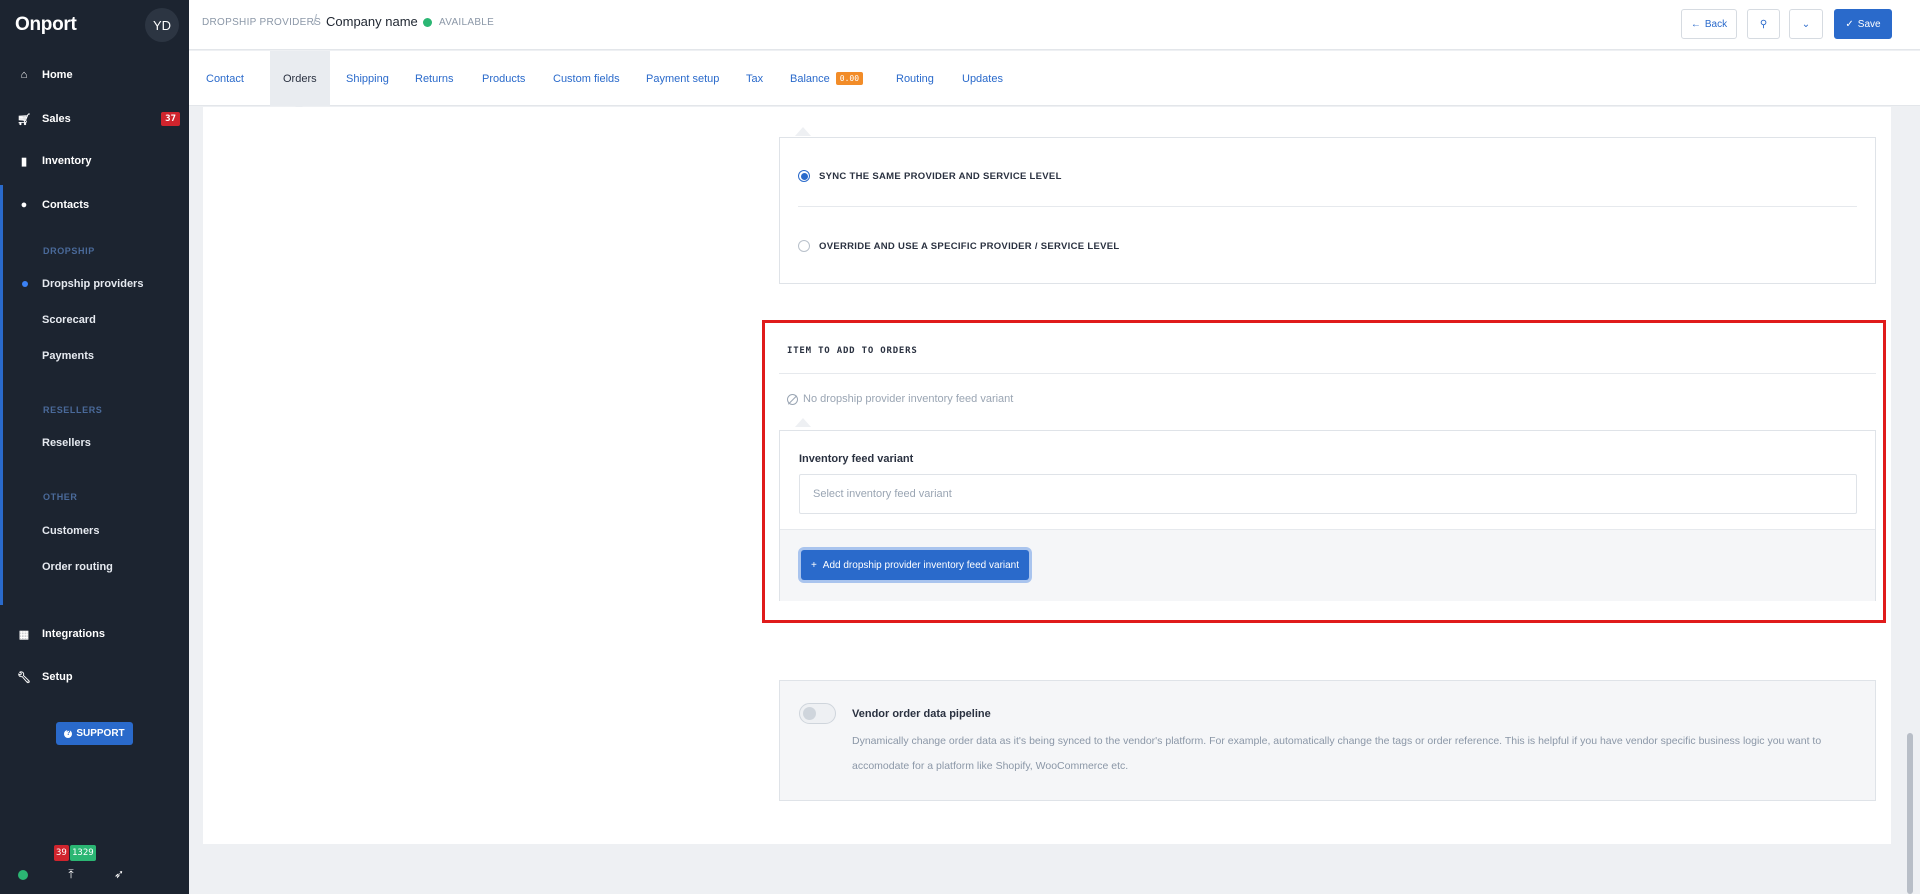 Image resolution: width=1920 pixels, height=894 pixels. Describe the element at coordinates (68, 356) in the screenshot. I see `sidebar-item-label: Payments` at that location.